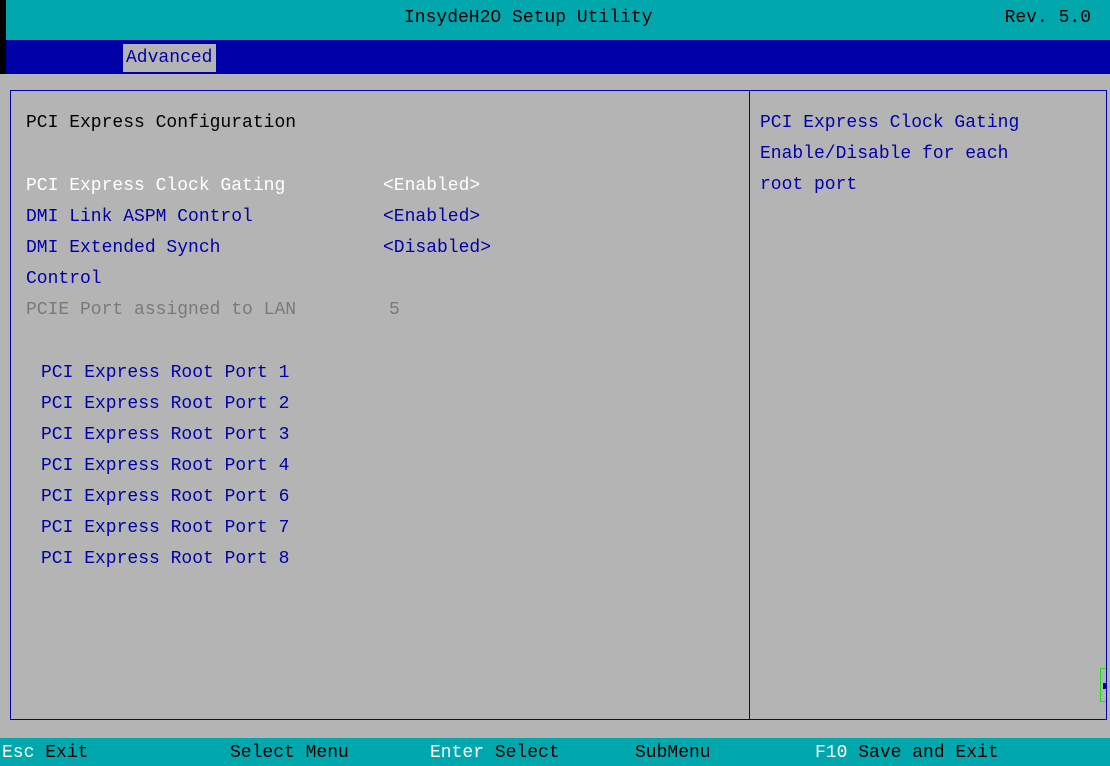 This screenshot has width=1110, height=766. Describe the element at coordinates (123, 248) in the screenshot. I see `setting-label: DMI Extended Synch` at that location.